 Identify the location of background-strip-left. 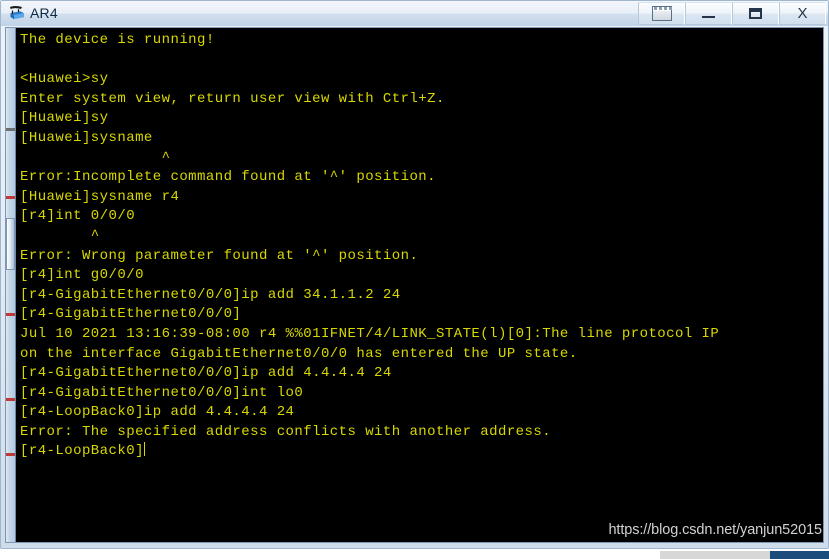
(330, 555).